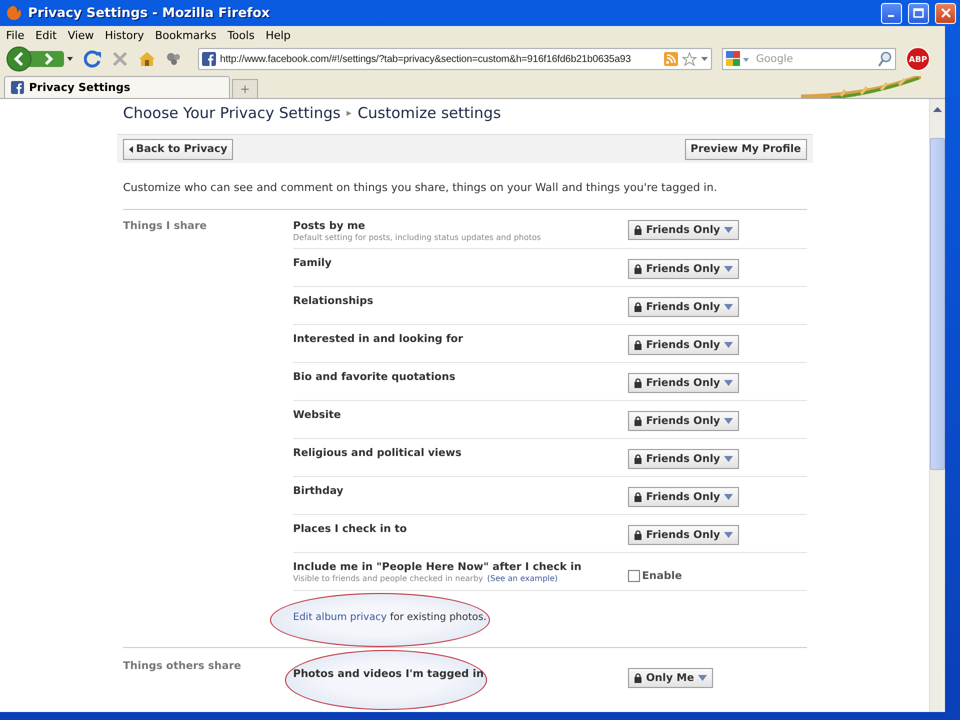 The image size is (960, 720). What do you see at coordinates (278, 35) in the screenshot?
I see `menu-item: Help` at bounding box center [278, 35].